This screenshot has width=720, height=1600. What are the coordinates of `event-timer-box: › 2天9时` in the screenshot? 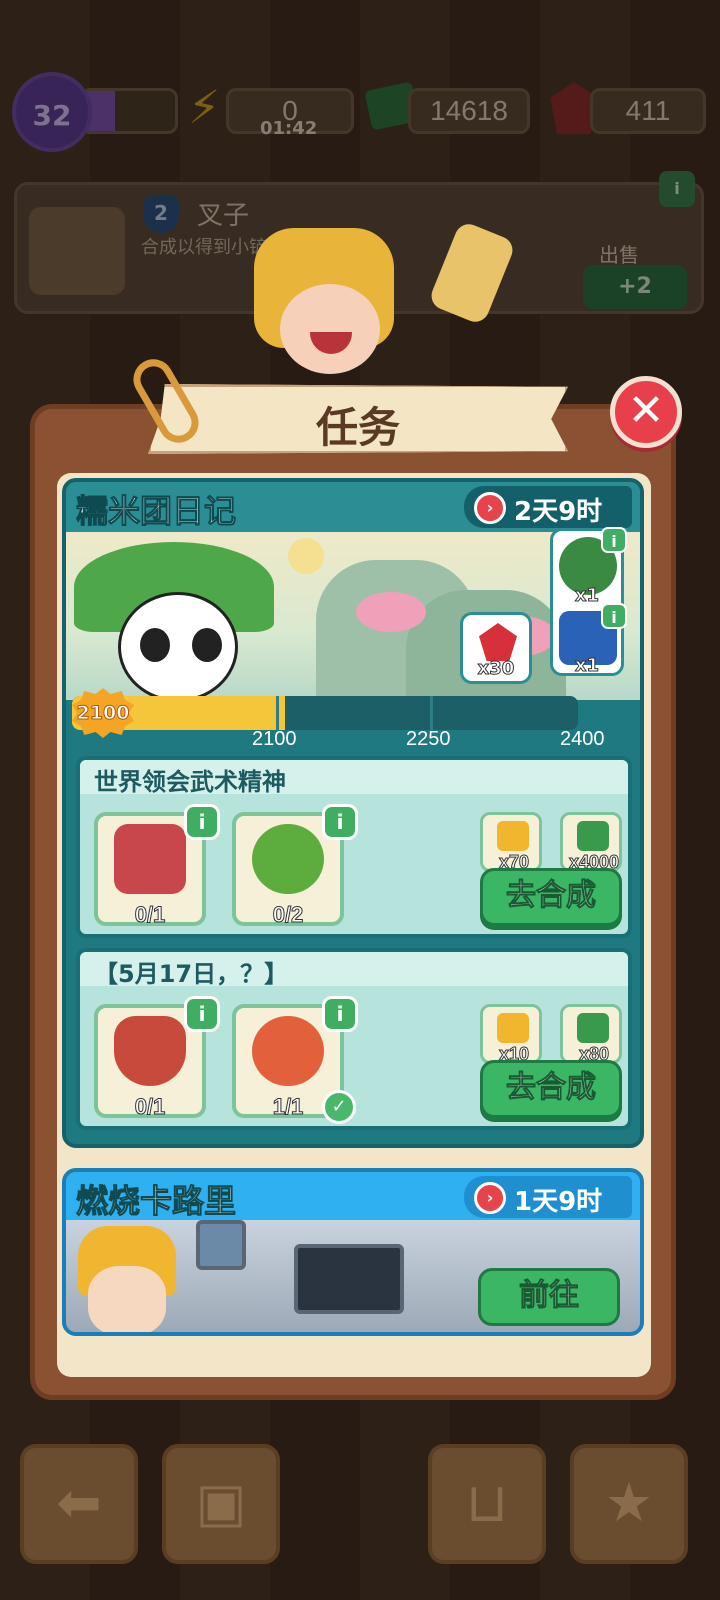 It's located at (548, 507).